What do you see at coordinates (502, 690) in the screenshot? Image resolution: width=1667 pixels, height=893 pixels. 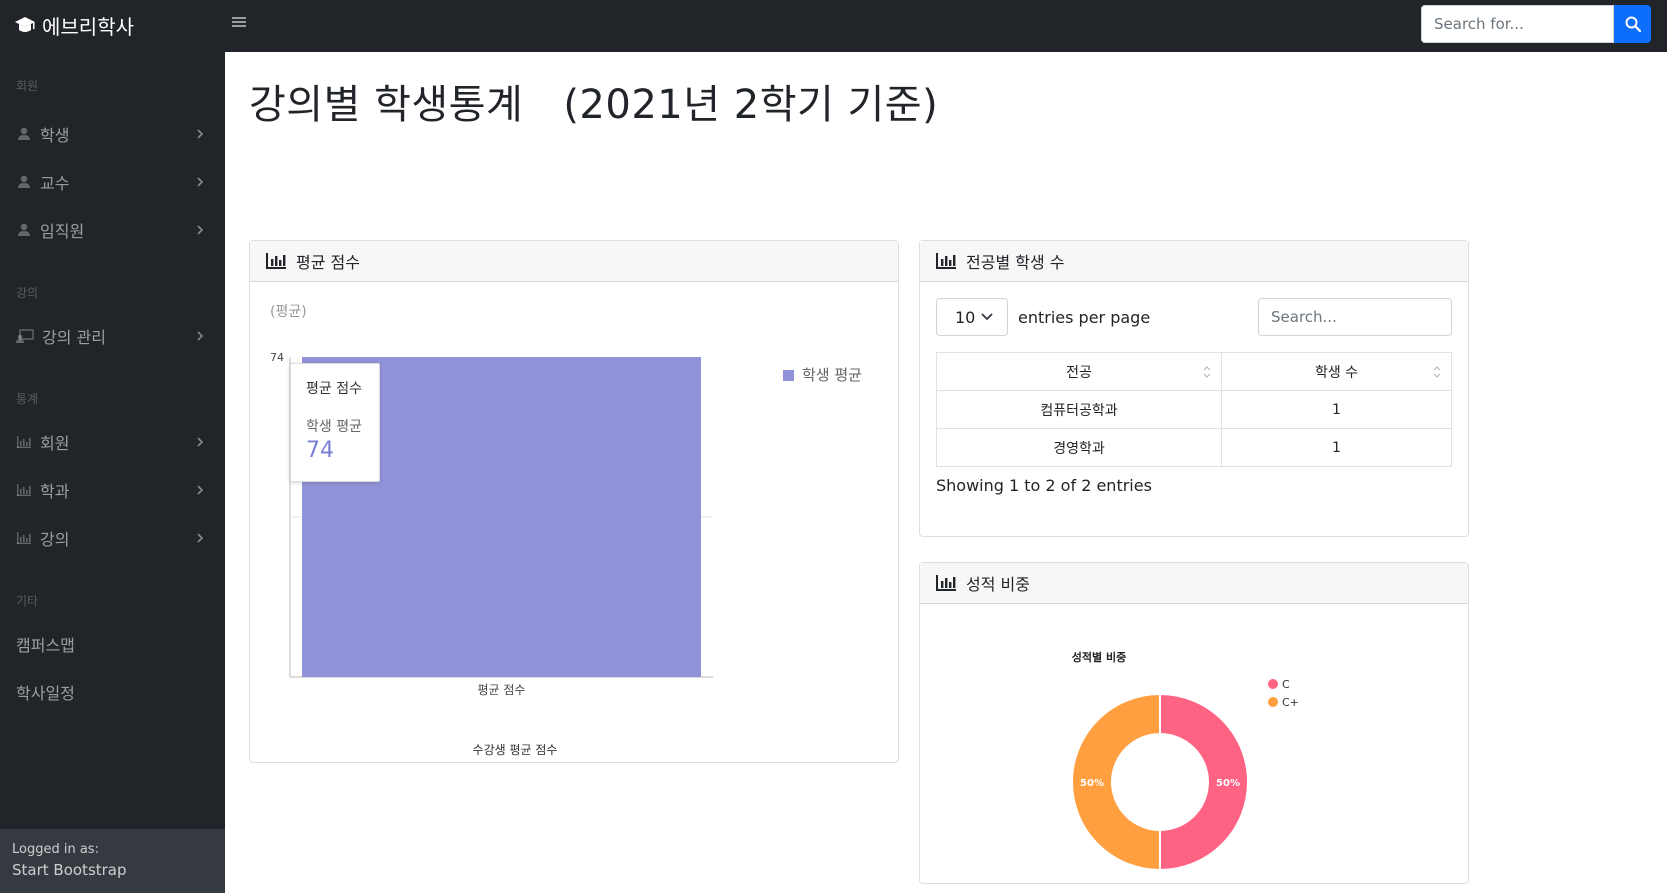 I see `x-tick-label: 평균 점수` at bounding box center [502, 690].